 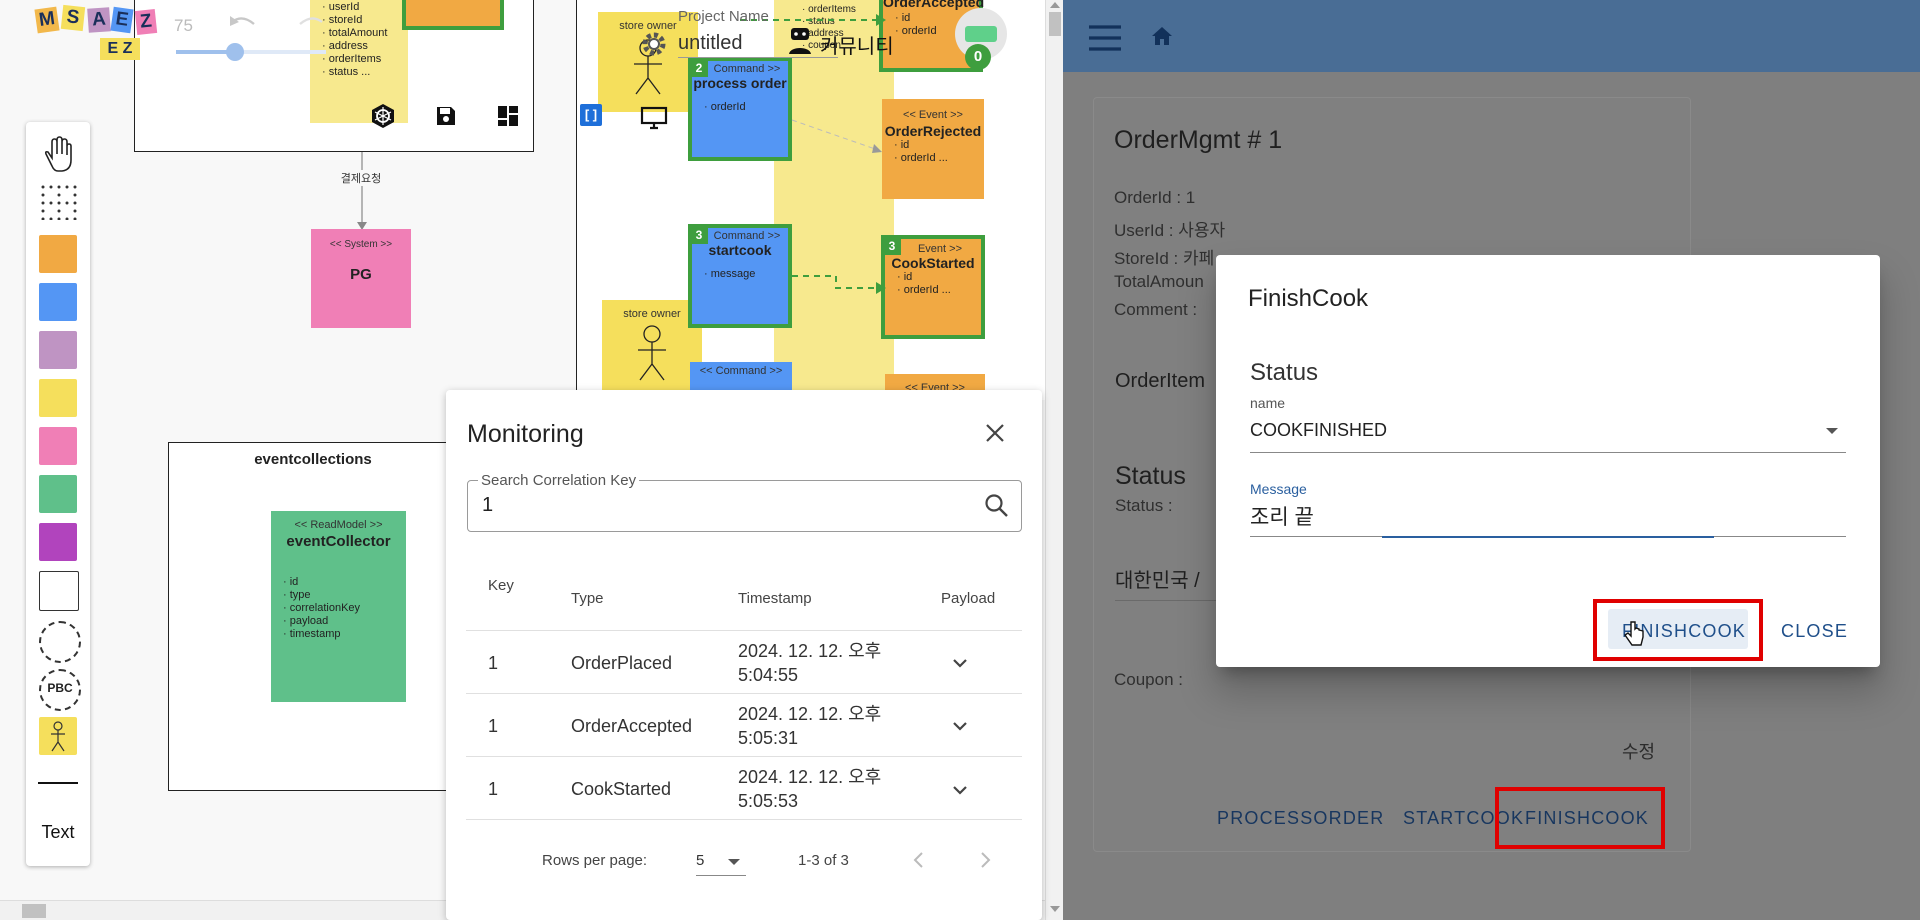 I want to click on processorder-button: PROCESSORDER, so click(x=1300, y=818).